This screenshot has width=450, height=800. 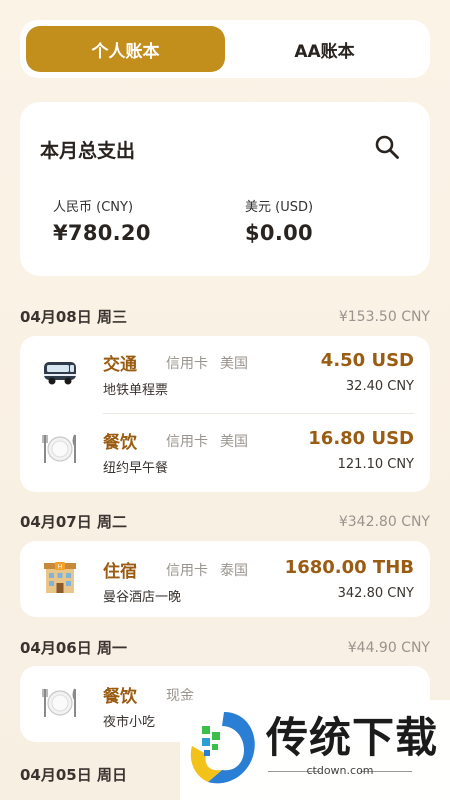 I want to click on site-watermark: 传统下载 ctdown.com, so click(x=315, y=750).